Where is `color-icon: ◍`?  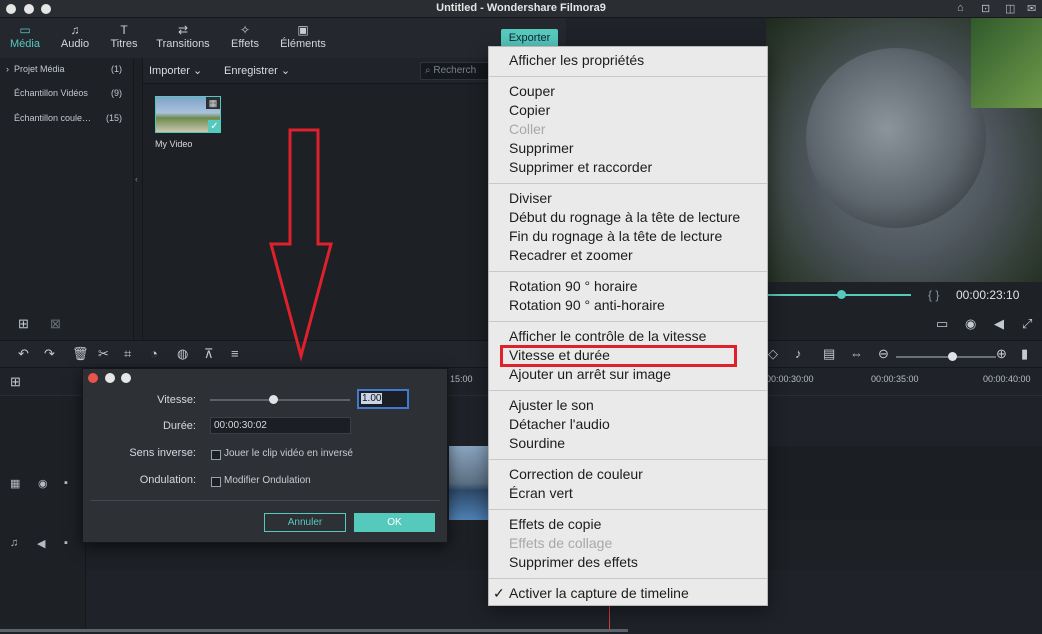
color-icon: ◍ is located at coordinates (182, 354).